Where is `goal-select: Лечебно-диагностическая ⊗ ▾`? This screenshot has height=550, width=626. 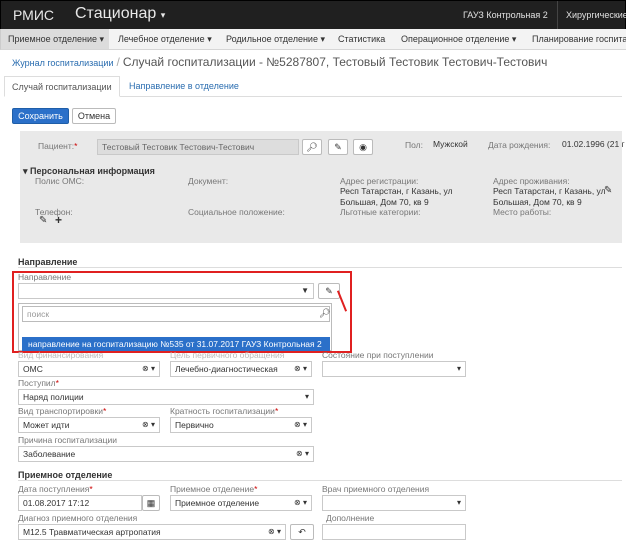
goal-select: Лечебно-диагностическая ⊗ ▾ is located at coordinates (241, 369).